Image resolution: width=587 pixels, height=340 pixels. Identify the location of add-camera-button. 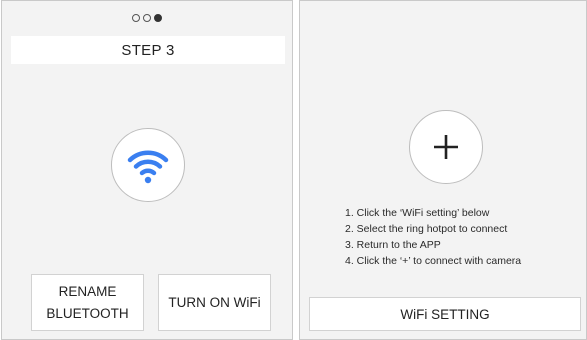
(446, 147).